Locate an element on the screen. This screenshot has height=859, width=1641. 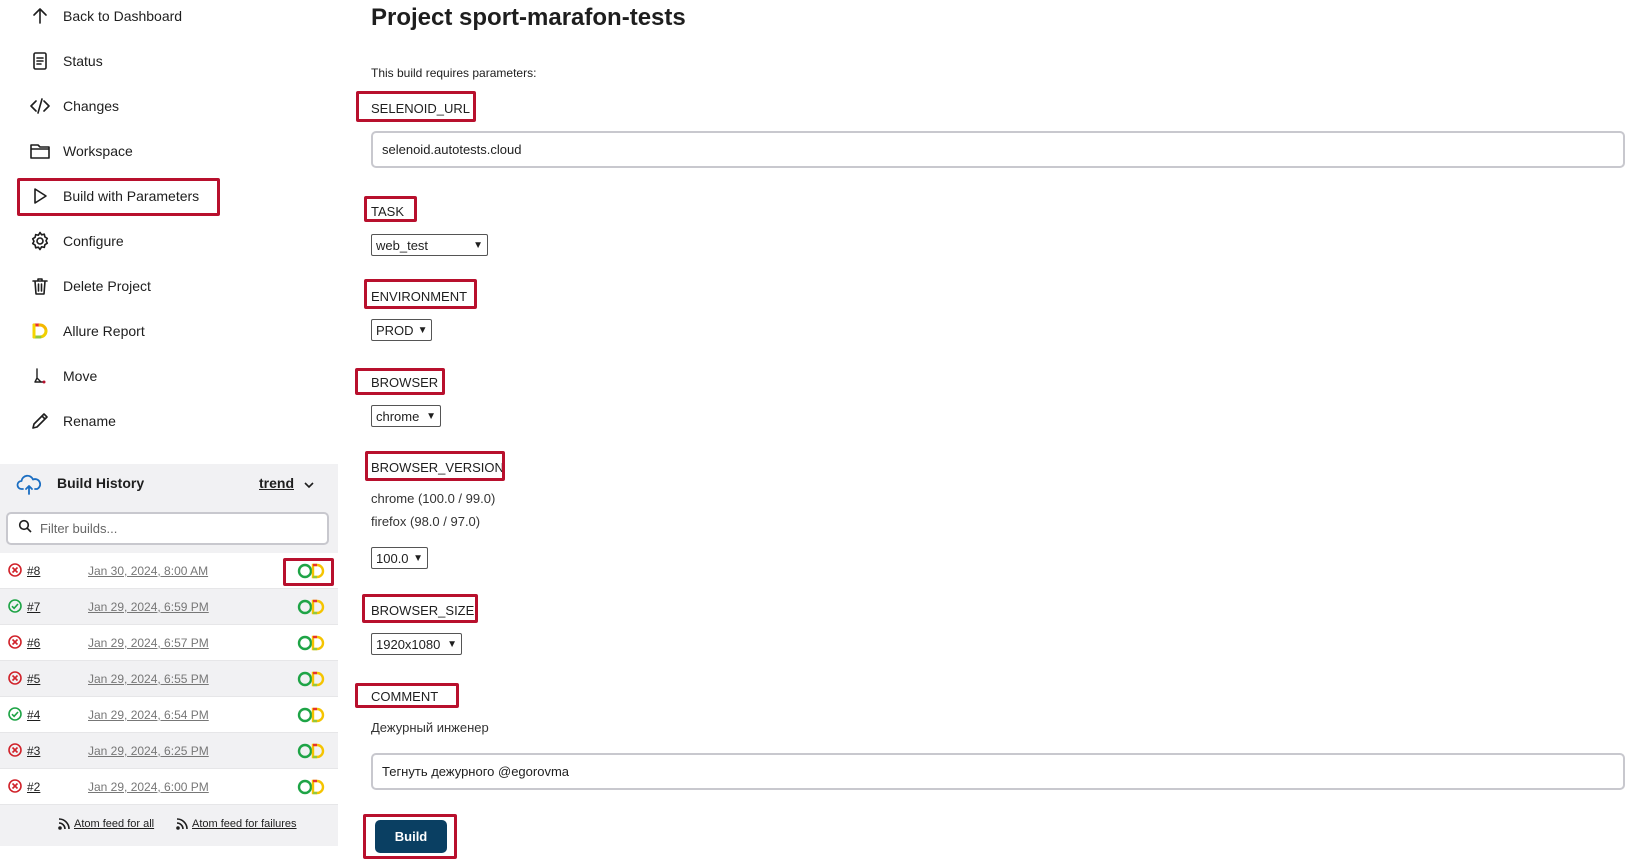
arrow-up-icon is located at coordinates (40, 16).